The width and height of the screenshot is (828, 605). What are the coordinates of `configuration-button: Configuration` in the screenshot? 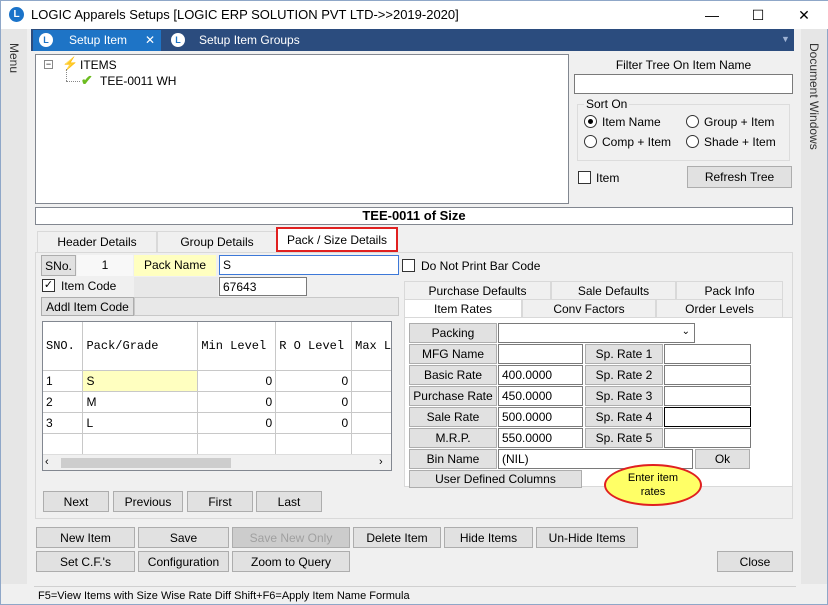 It's located at (183, 561).